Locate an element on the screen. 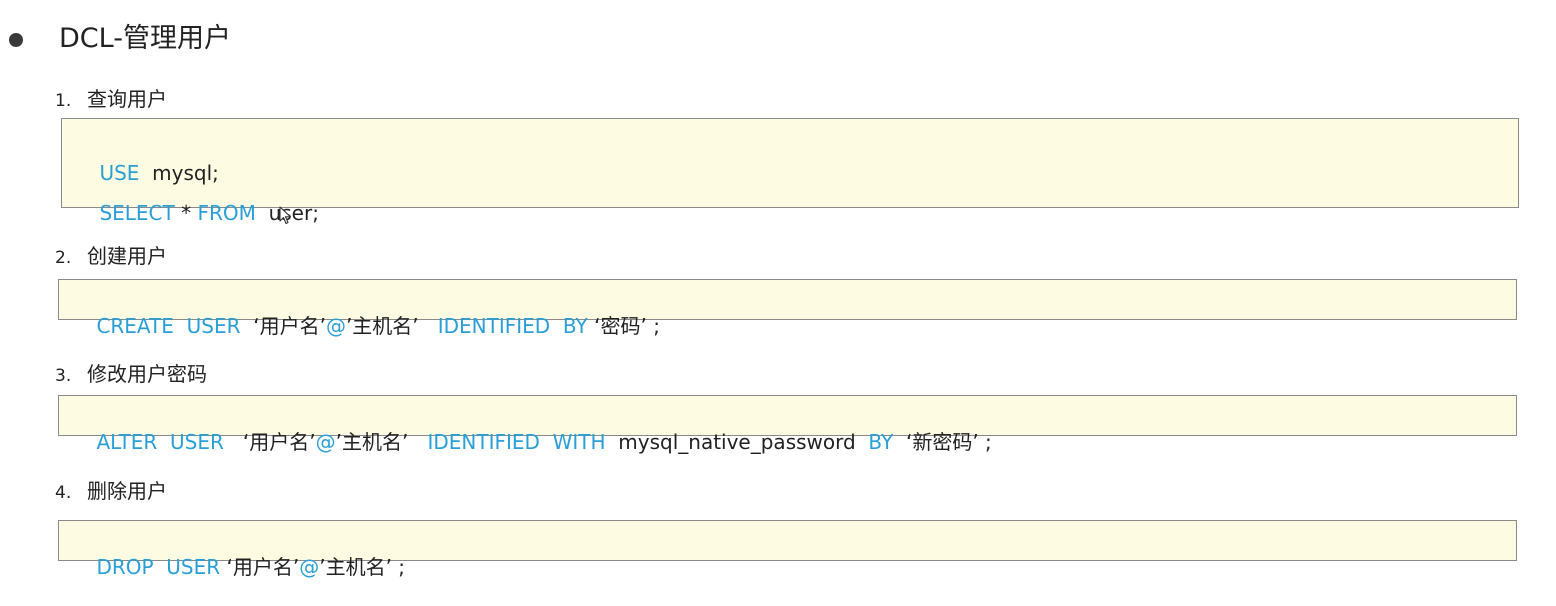 The image size is (1556, 606). code-block: DROP USER ‘用户名’@’主机名’ ; is located at coordinates (787, 549).